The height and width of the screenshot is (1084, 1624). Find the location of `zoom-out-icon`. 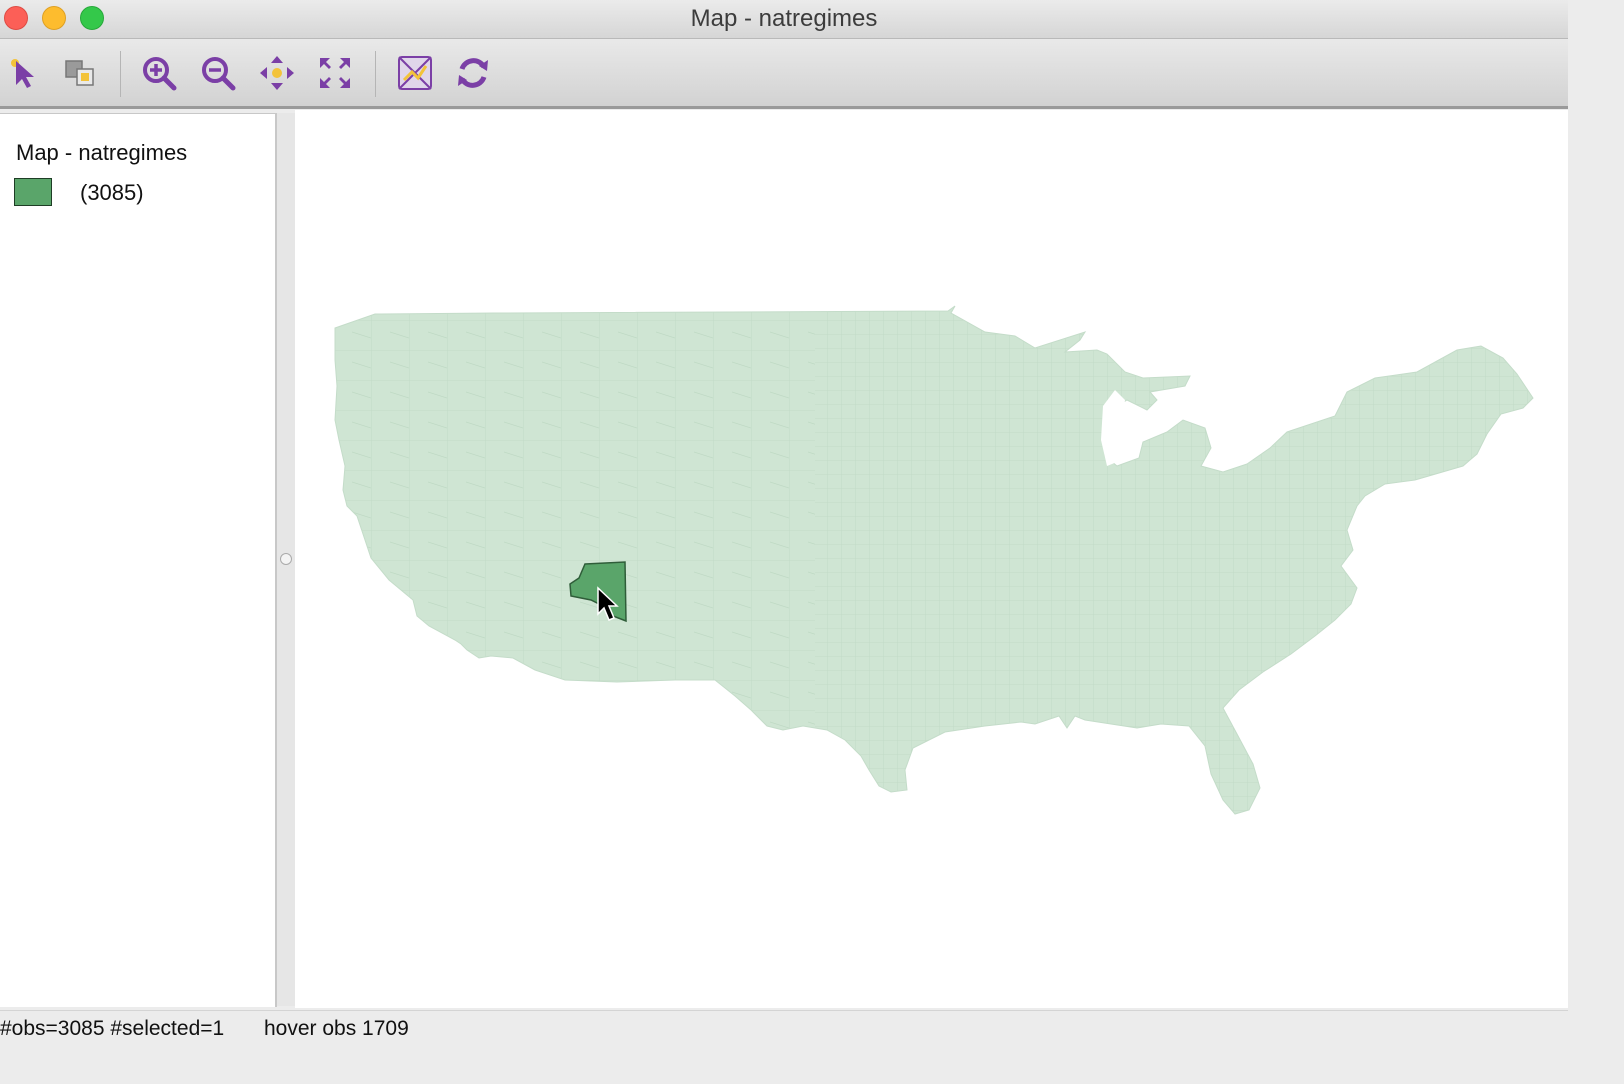

zoom-out-icon is located at coordinates (219, 74).